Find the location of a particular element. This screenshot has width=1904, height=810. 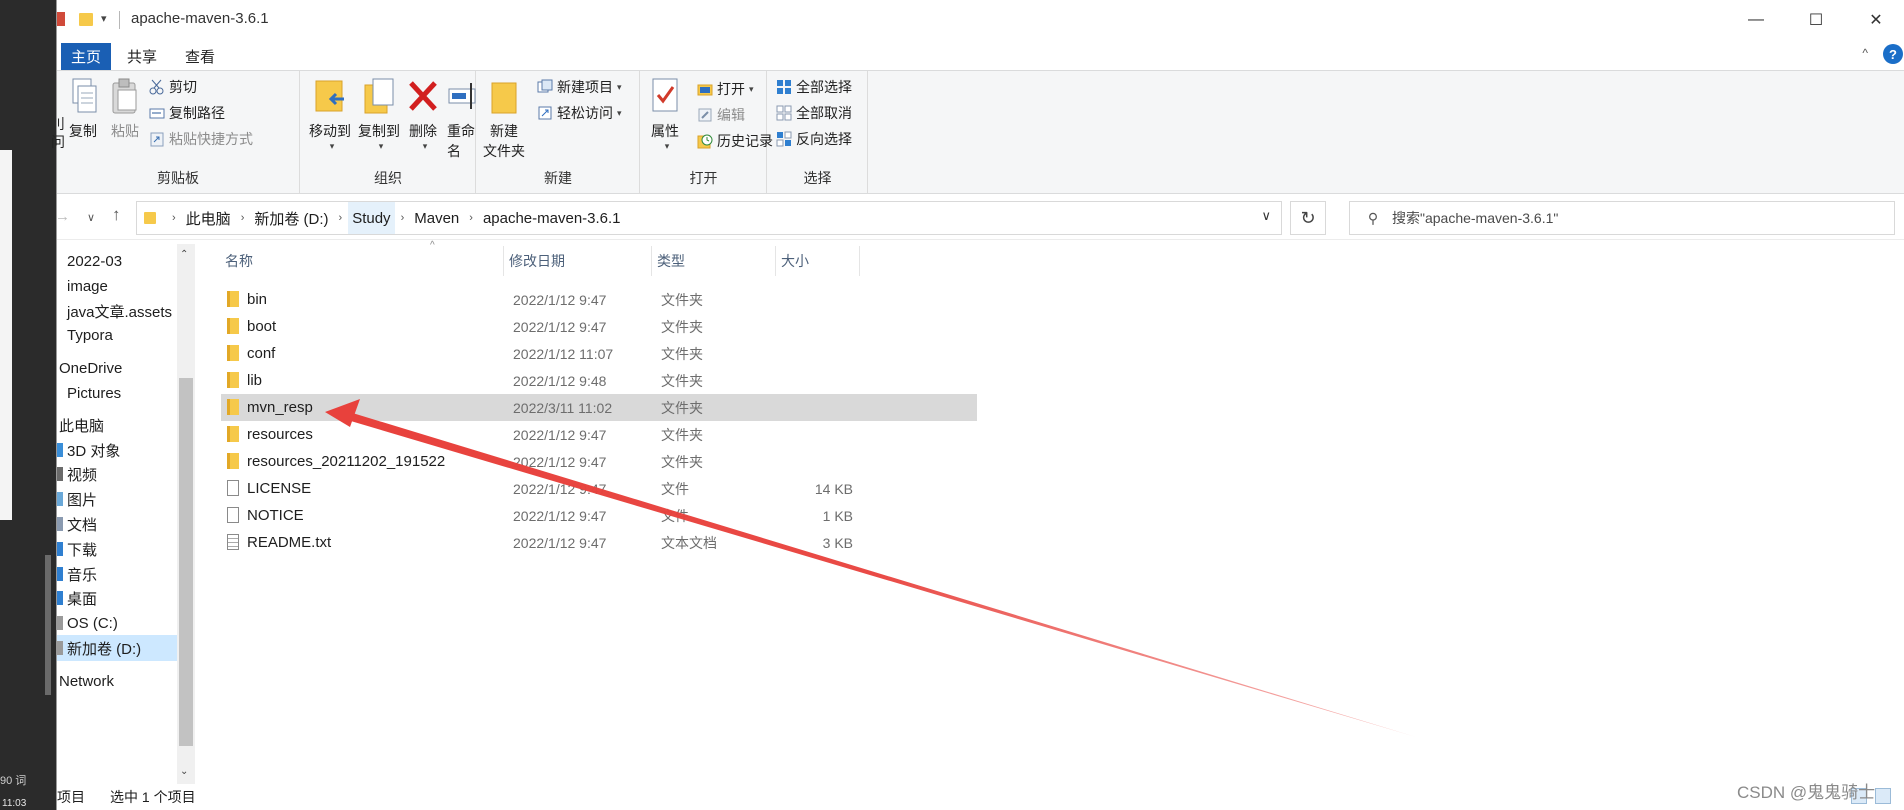

open-button: 打开 ▾ is located at coordinates (725, 89).